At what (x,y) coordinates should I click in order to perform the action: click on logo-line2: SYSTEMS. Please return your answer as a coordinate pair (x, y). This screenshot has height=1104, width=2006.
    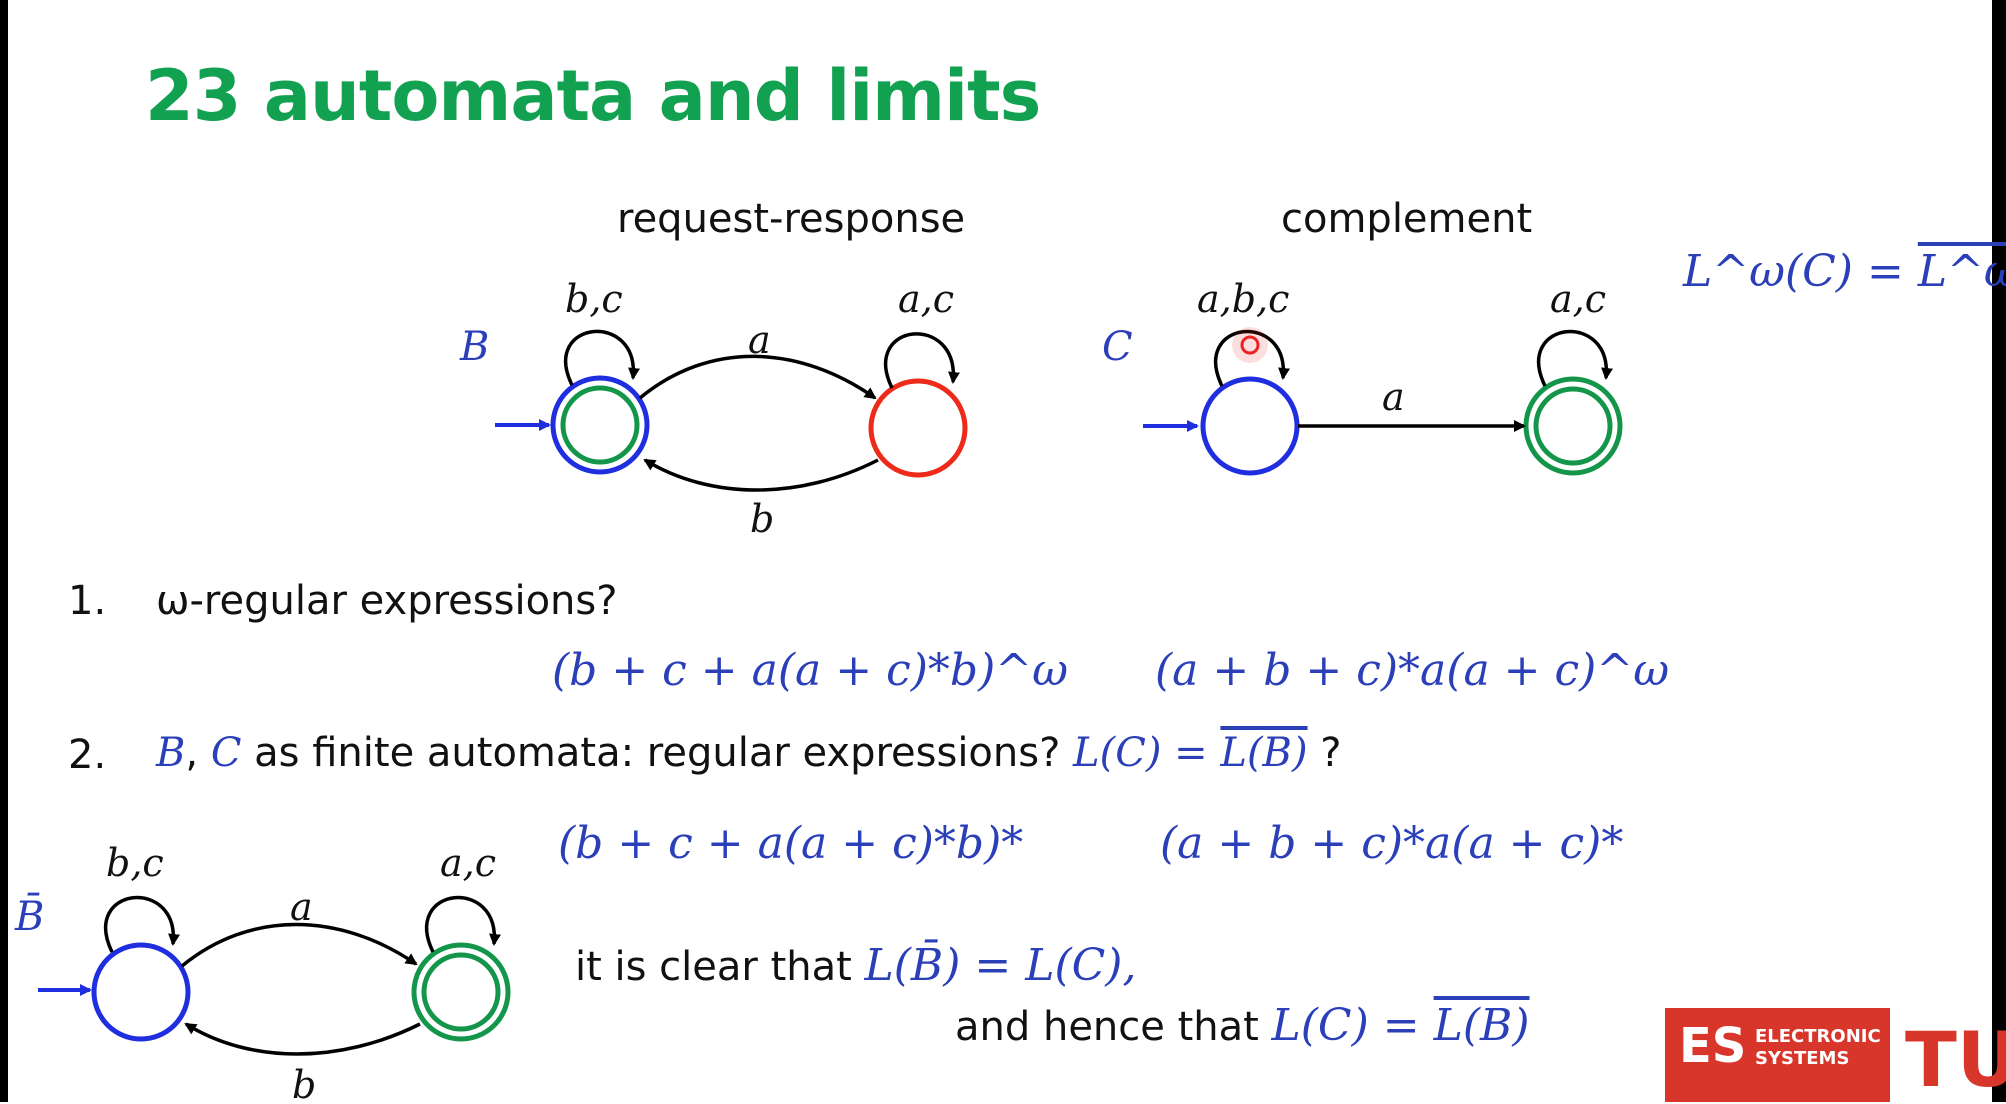
    Looking at the image, I should click on (1802, 1058).